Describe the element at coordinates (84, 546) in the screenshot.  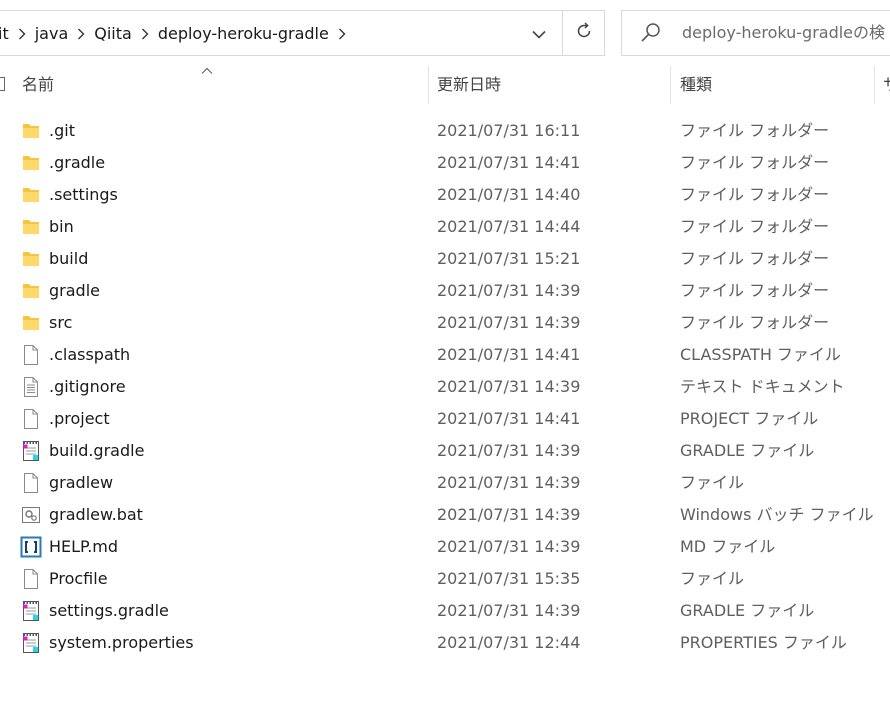
I see `file-name: HELP.md` at that location.